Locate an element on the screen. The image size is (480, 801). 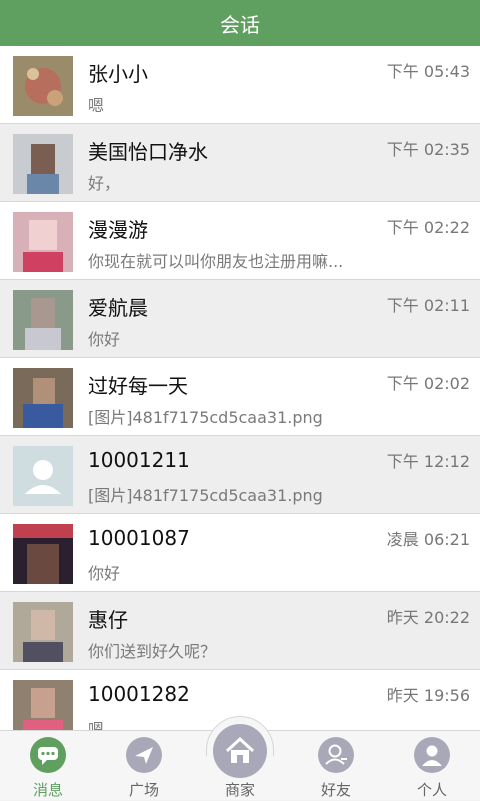
contact-name: 漫漫游 is located at coordinates (118, 230).